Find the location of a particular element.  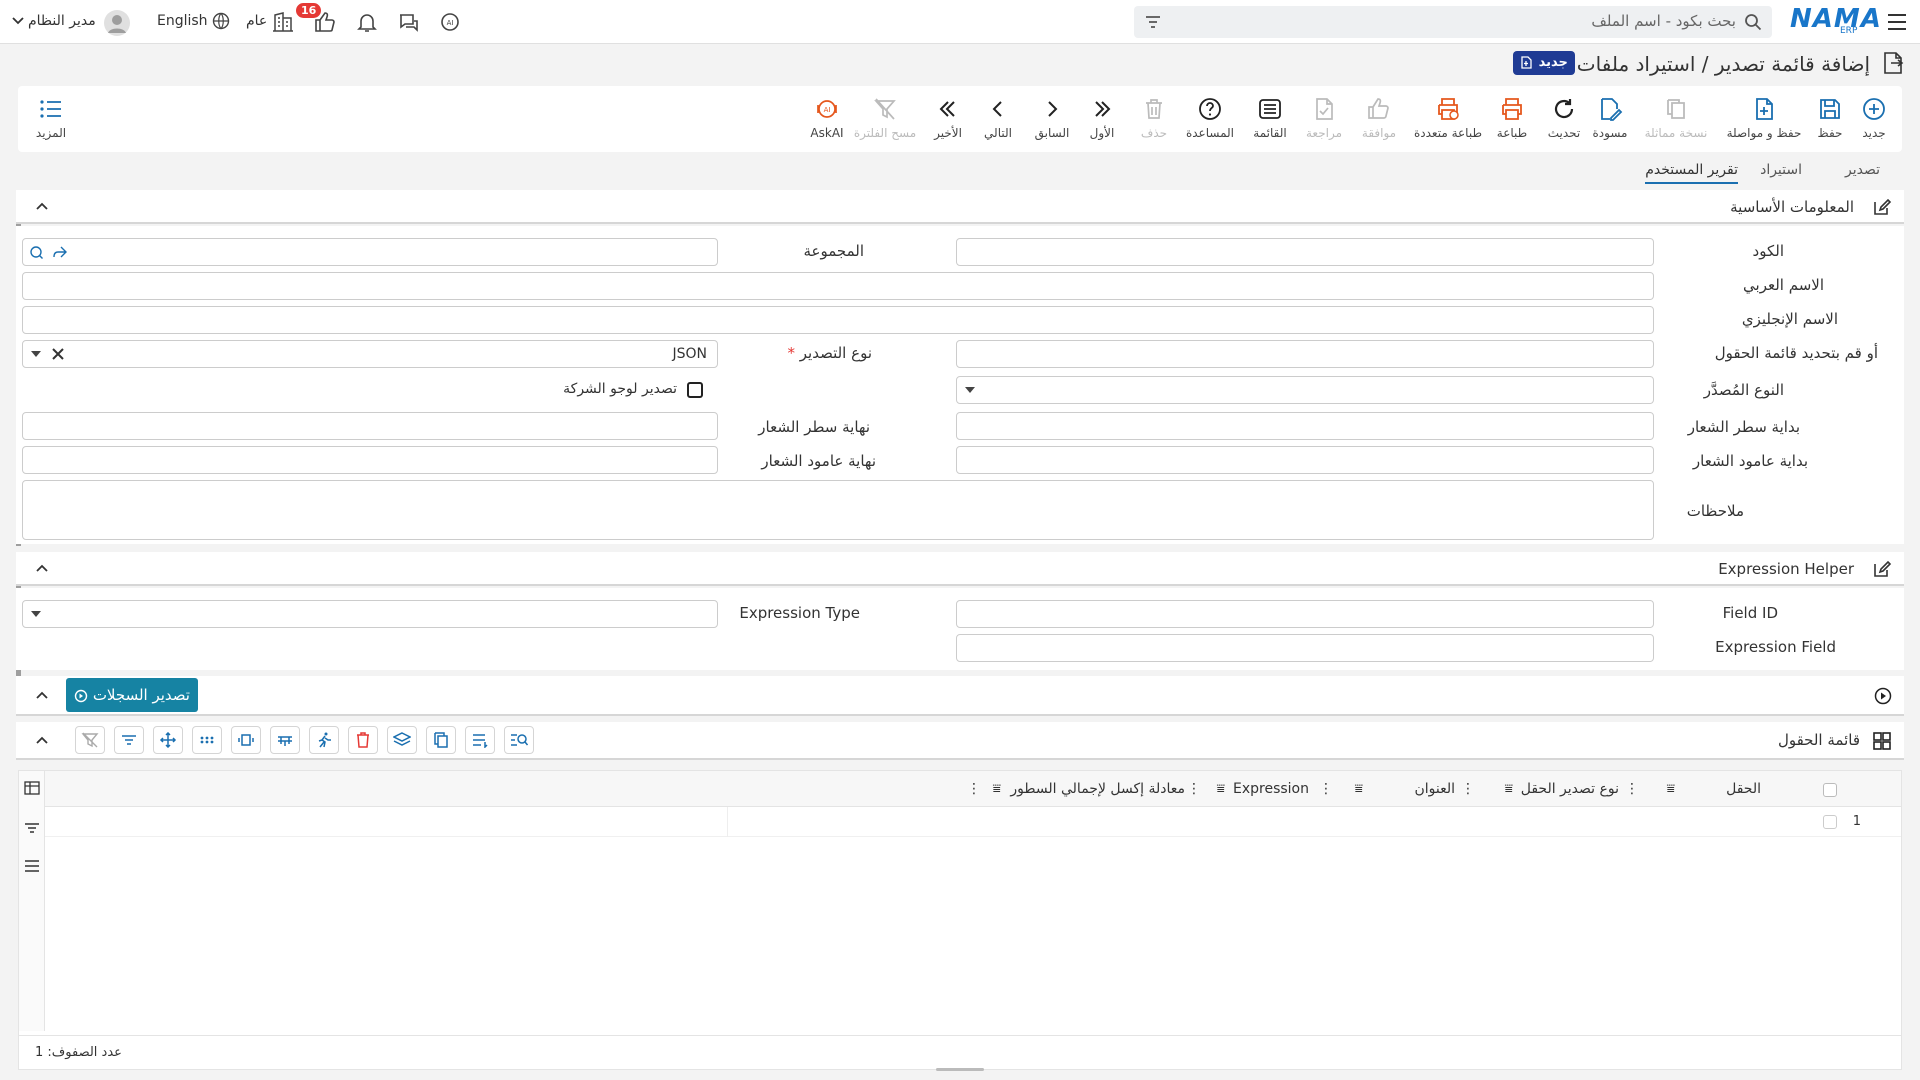

delete-row-button is located at coordinates (363, 740).